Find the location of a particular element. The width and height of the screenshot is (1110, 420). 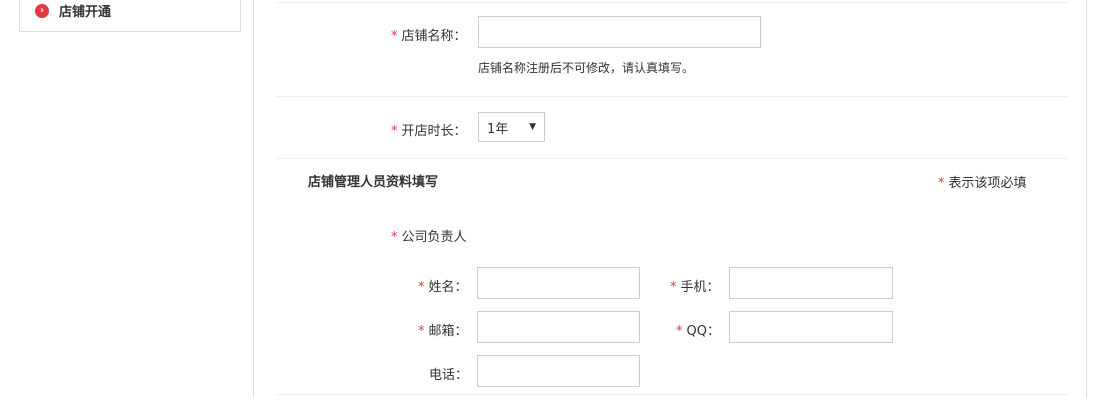

company-head-label: * 公司负责人 is located at coordinates (429, 237).